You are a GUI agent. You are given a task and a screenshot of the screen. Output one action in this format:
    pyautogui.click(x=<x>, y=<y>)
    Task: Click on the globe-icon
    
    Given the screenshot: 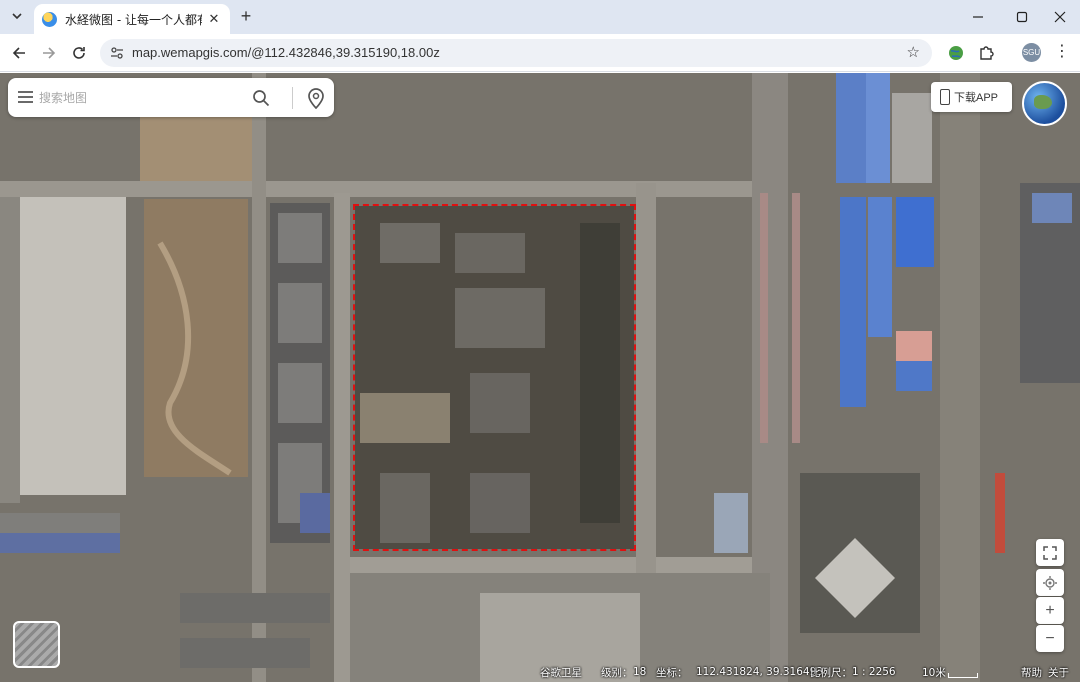 What is the action you would take?
    pyautogui.click(x=1043, y=102)
    